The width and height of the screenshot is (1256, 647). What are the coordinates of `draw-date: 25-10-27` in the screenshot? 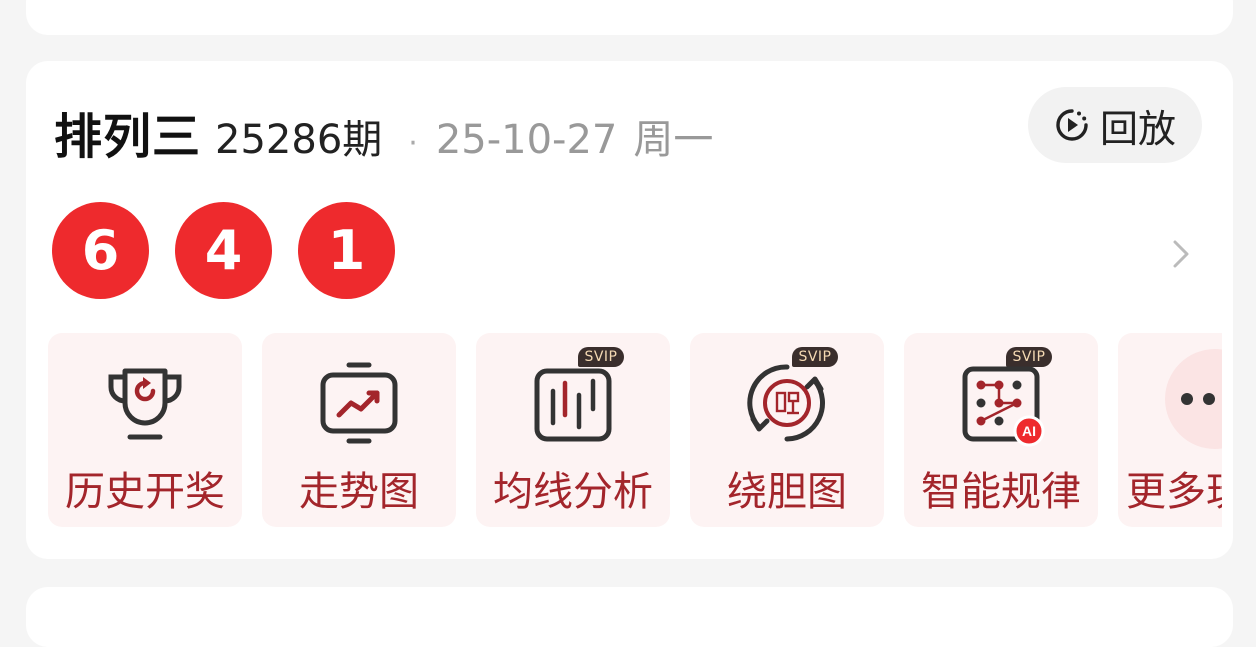 It's located at (526, 140).